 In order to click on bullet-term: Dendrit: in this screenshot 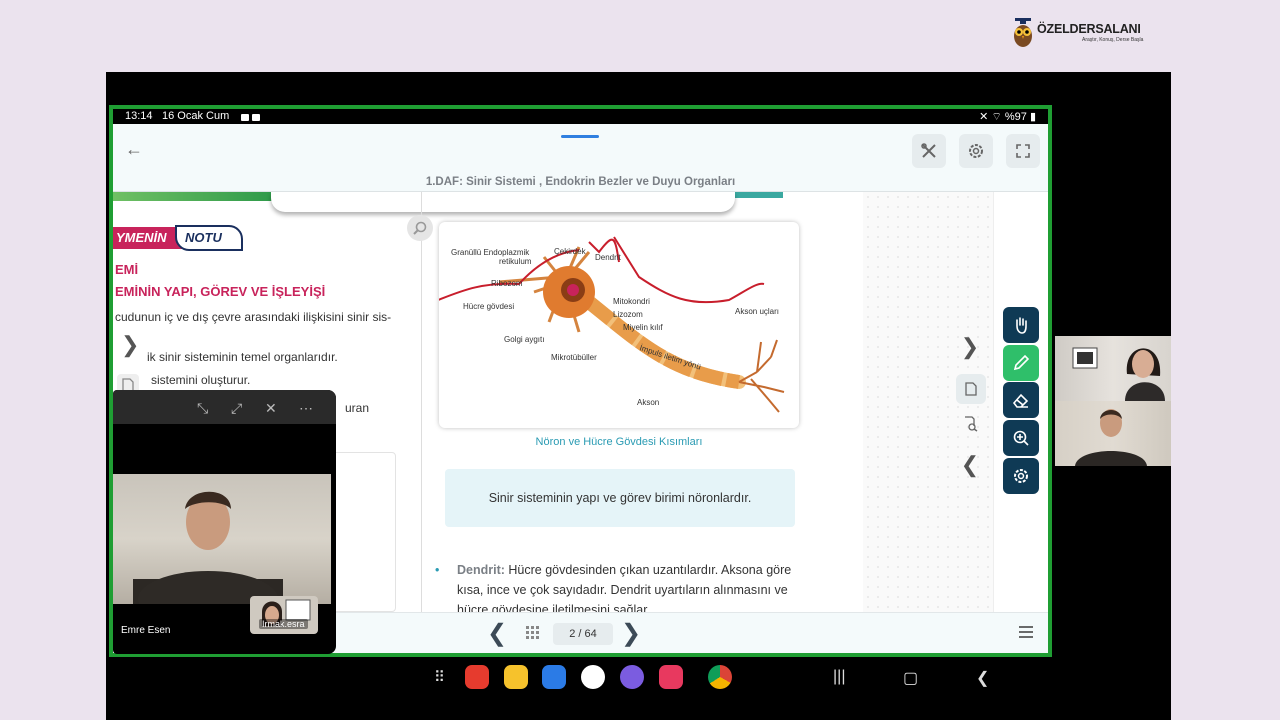, I will do `click(481, 570)`.